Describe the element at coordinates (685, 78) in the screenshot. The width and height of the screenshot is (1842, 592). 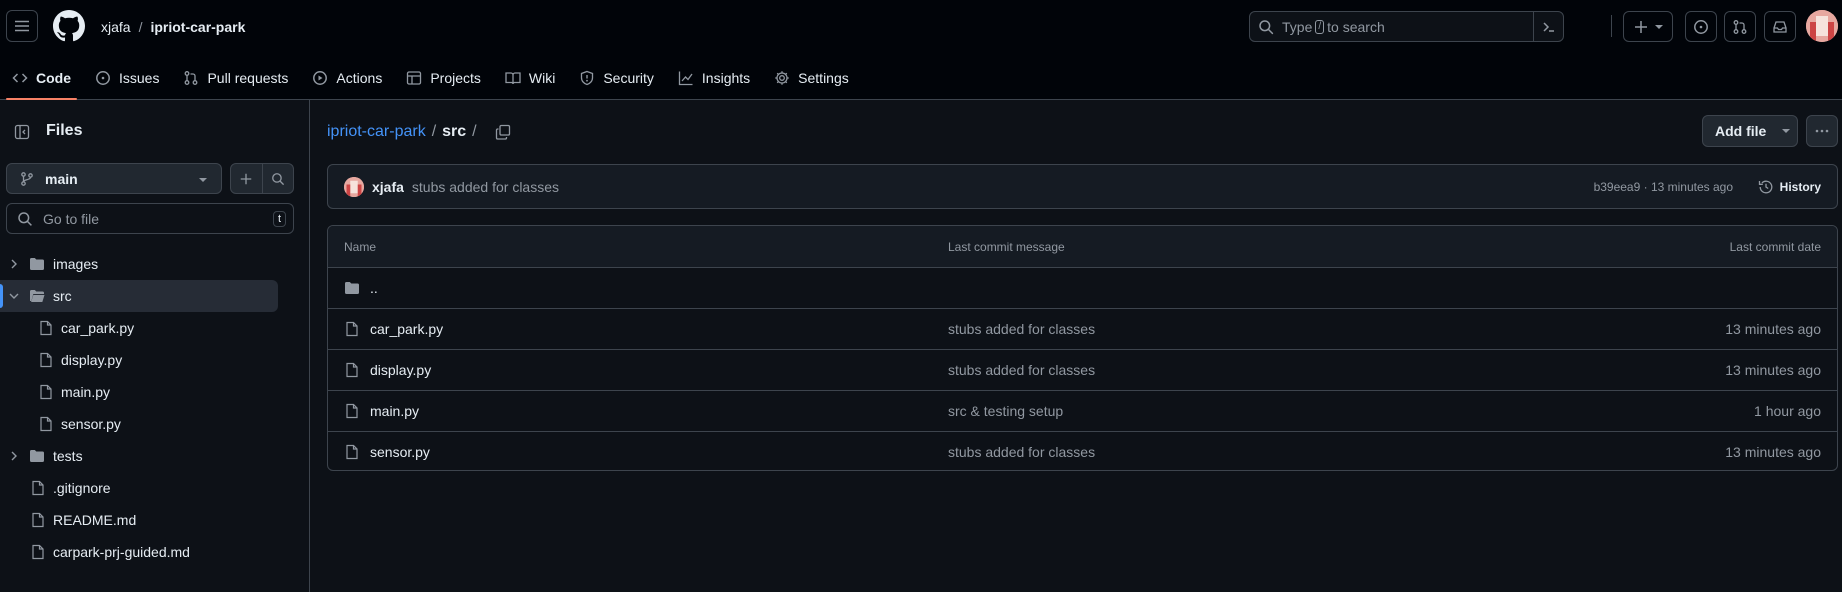
I see `graph-icon` at that location.